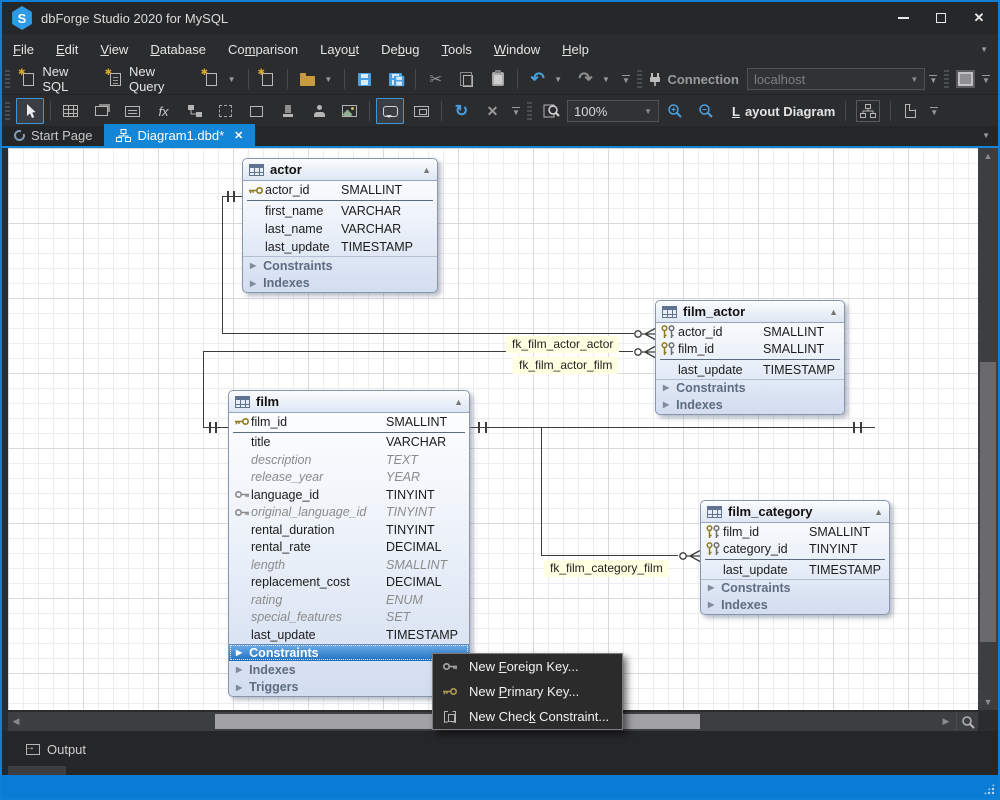  I want to click on output-tab-indicator, so click(37, 770).